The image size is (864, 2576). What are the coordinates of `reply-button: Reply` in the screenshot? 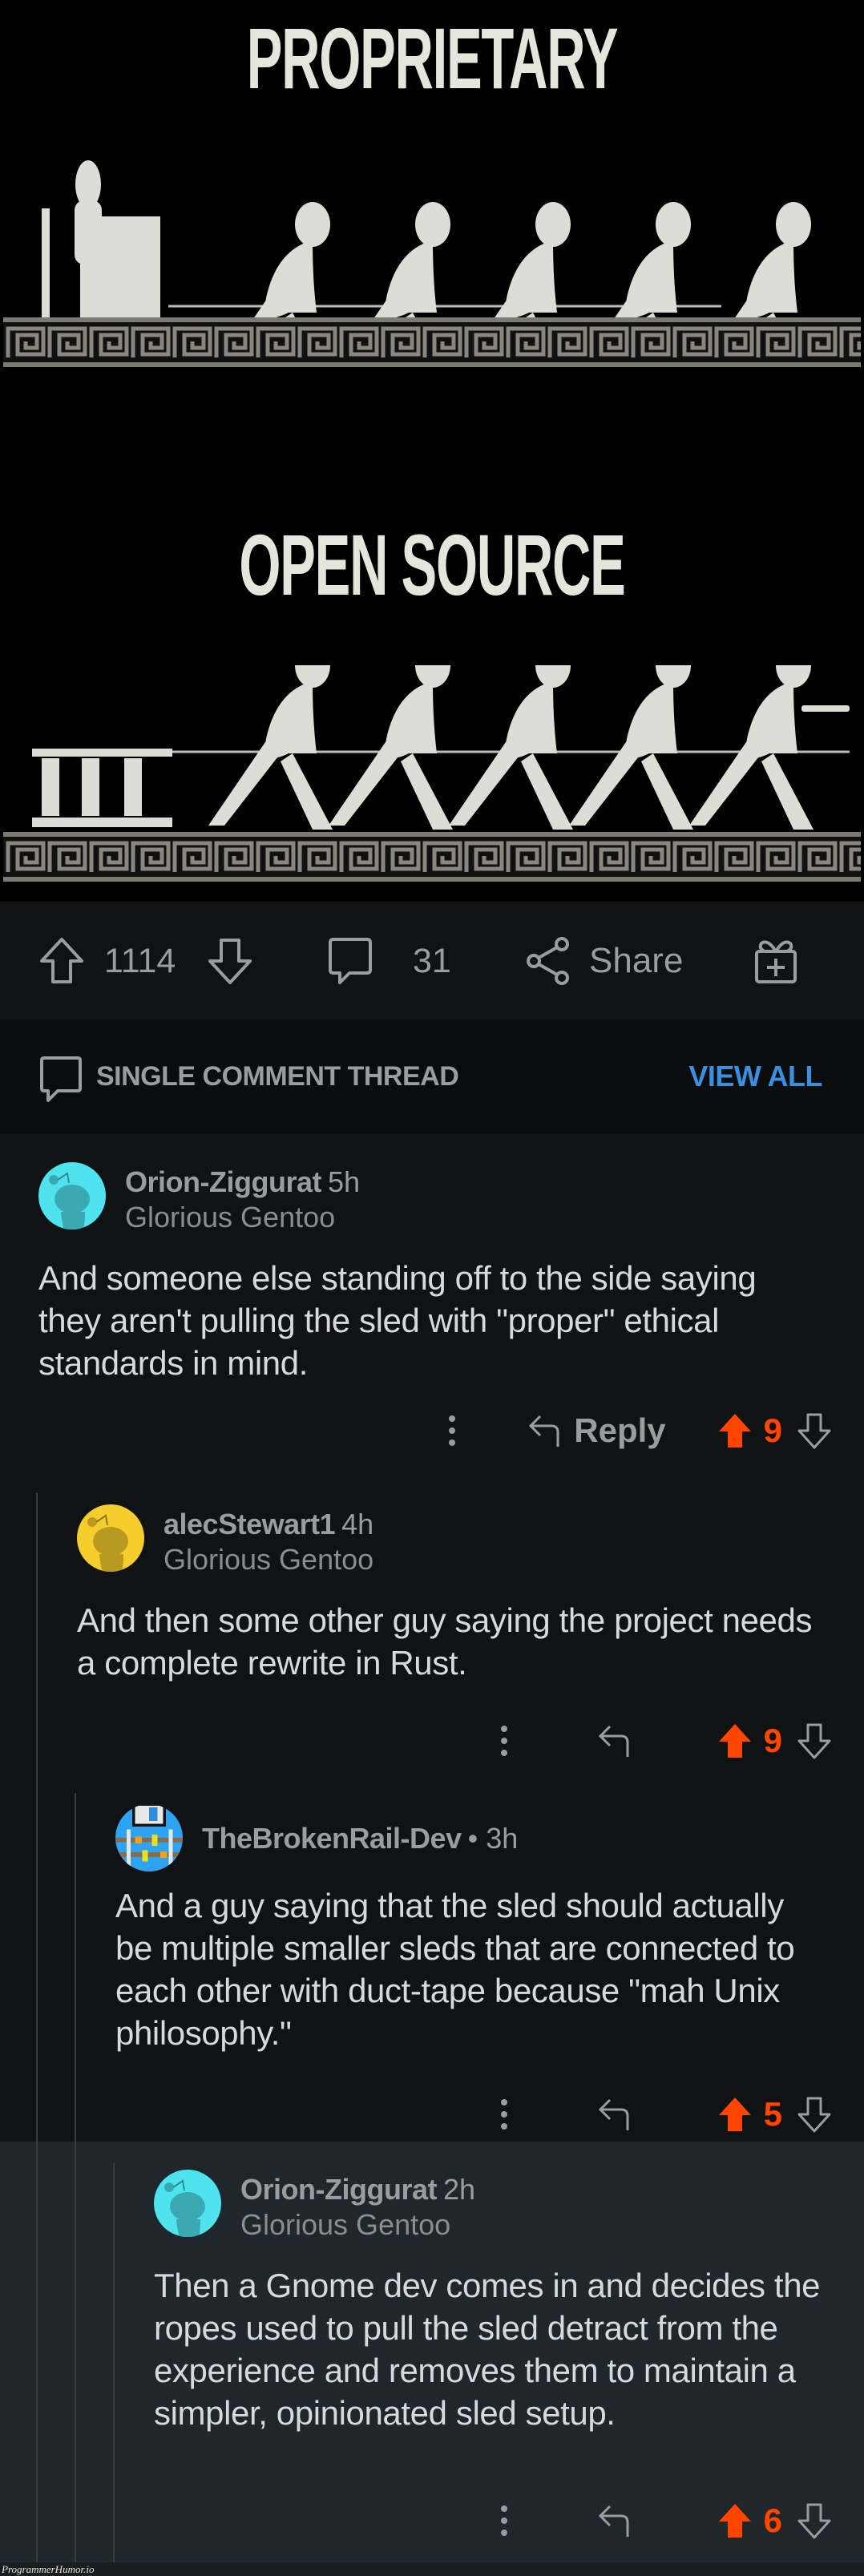 It's located at (596, 1430).